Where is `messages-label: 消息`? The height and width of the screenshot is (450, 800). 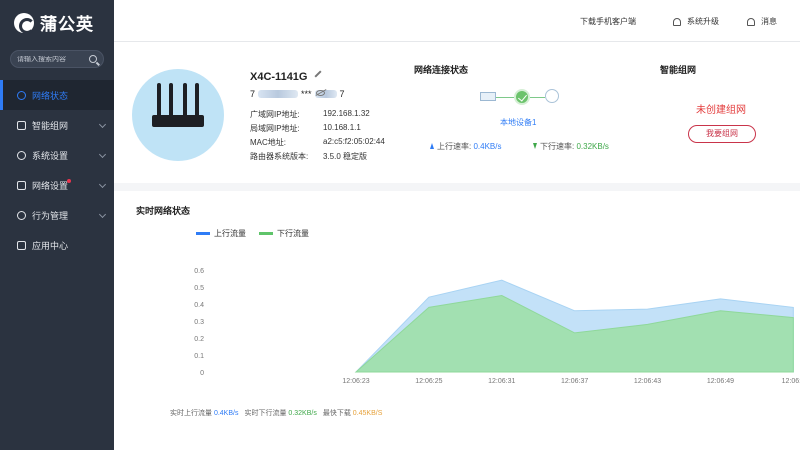 messages-label: 消息 is located at coordinates (769, 21).